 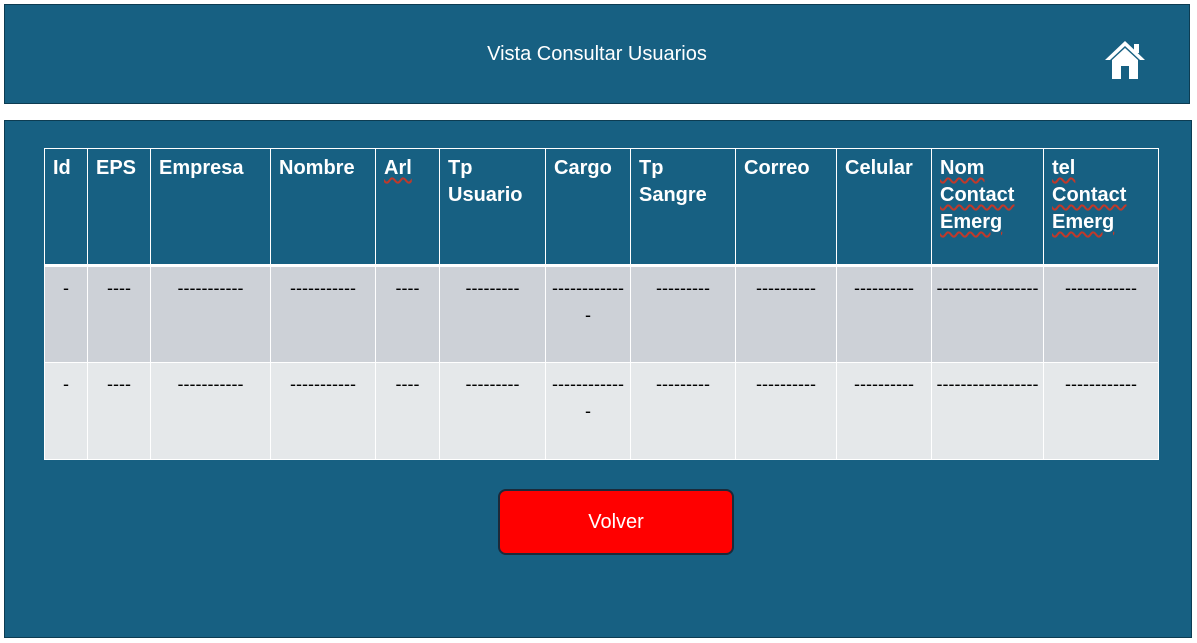 What do you see at coordinates (977, 195) in the screenshot?
I see `column-header-label: Nom Contact Emerg` at bounding box center [977, 195].